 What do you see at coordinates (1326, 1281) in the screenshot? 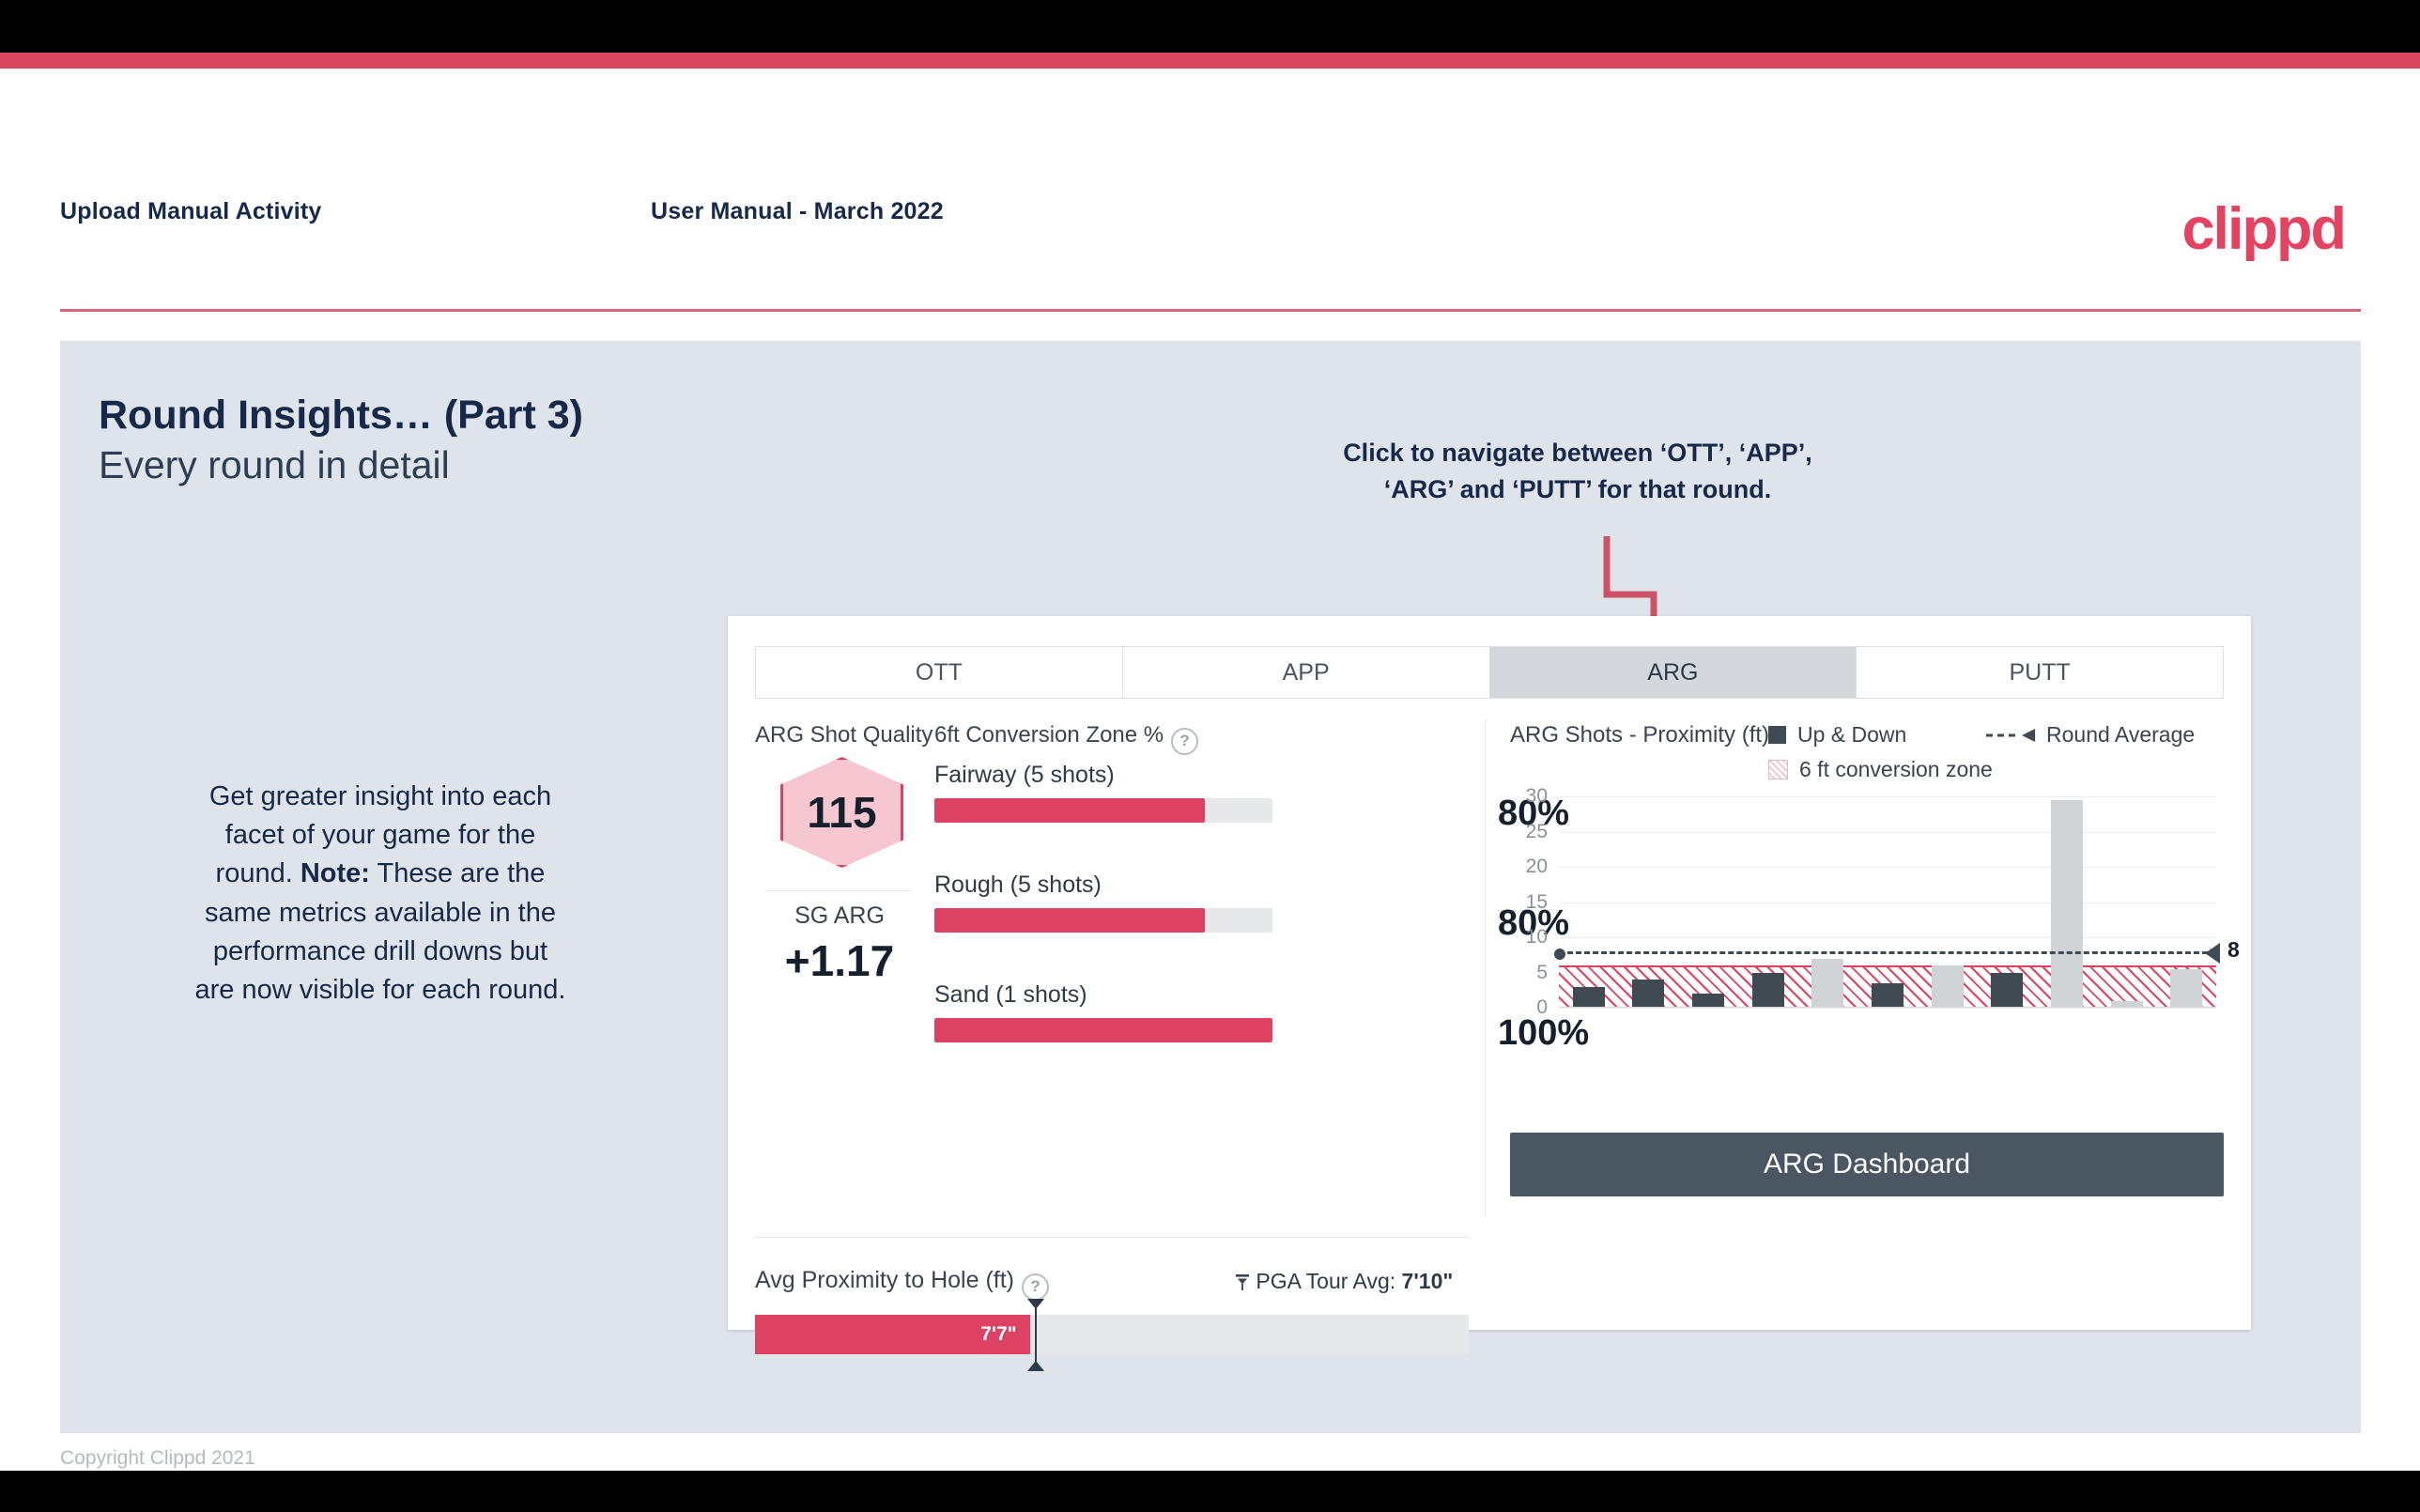
I see `pga-prefix: PGA Tour Avg:` at bounding box center [1326, 1281].